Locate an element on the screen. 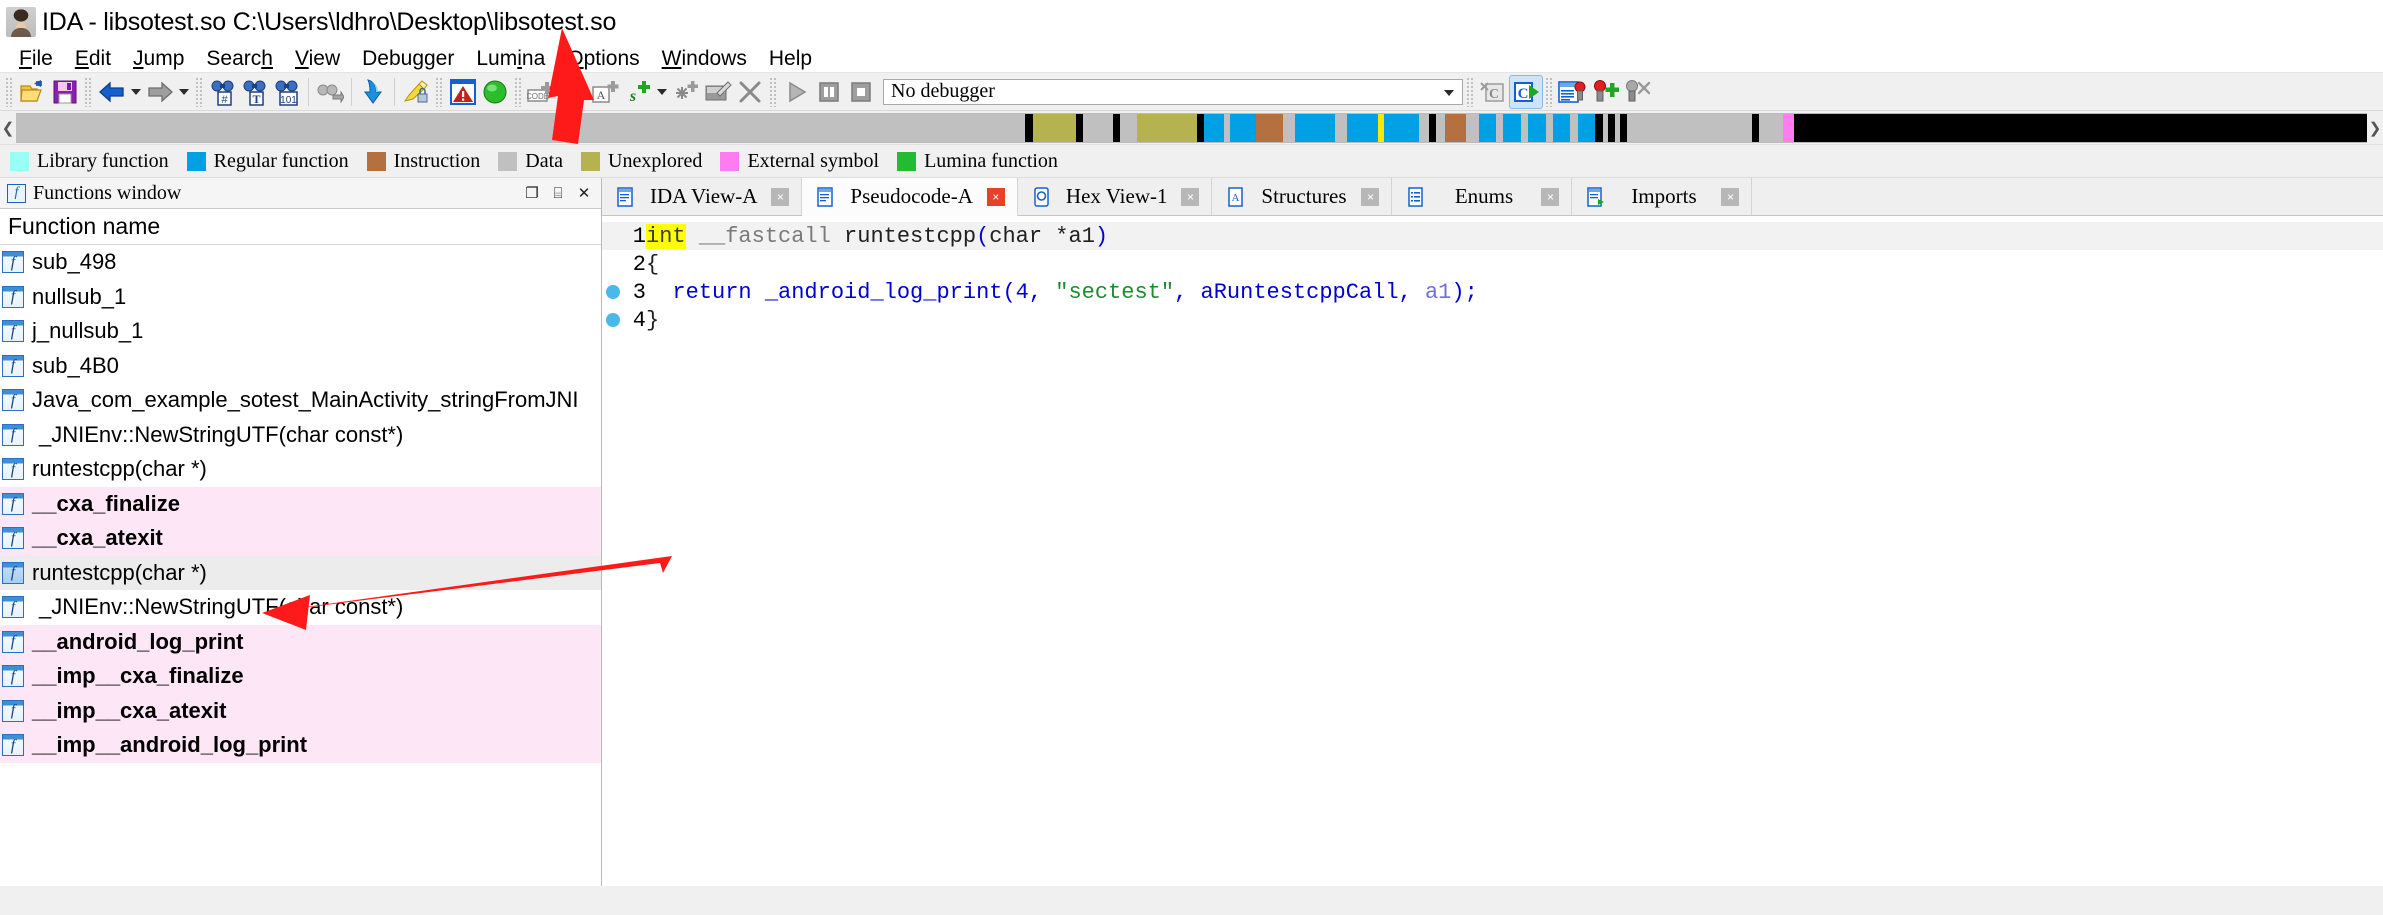 This screenshot has height=915, width=2383. function-list-item: f sub_4B0 is located at coordinates (300, 366).